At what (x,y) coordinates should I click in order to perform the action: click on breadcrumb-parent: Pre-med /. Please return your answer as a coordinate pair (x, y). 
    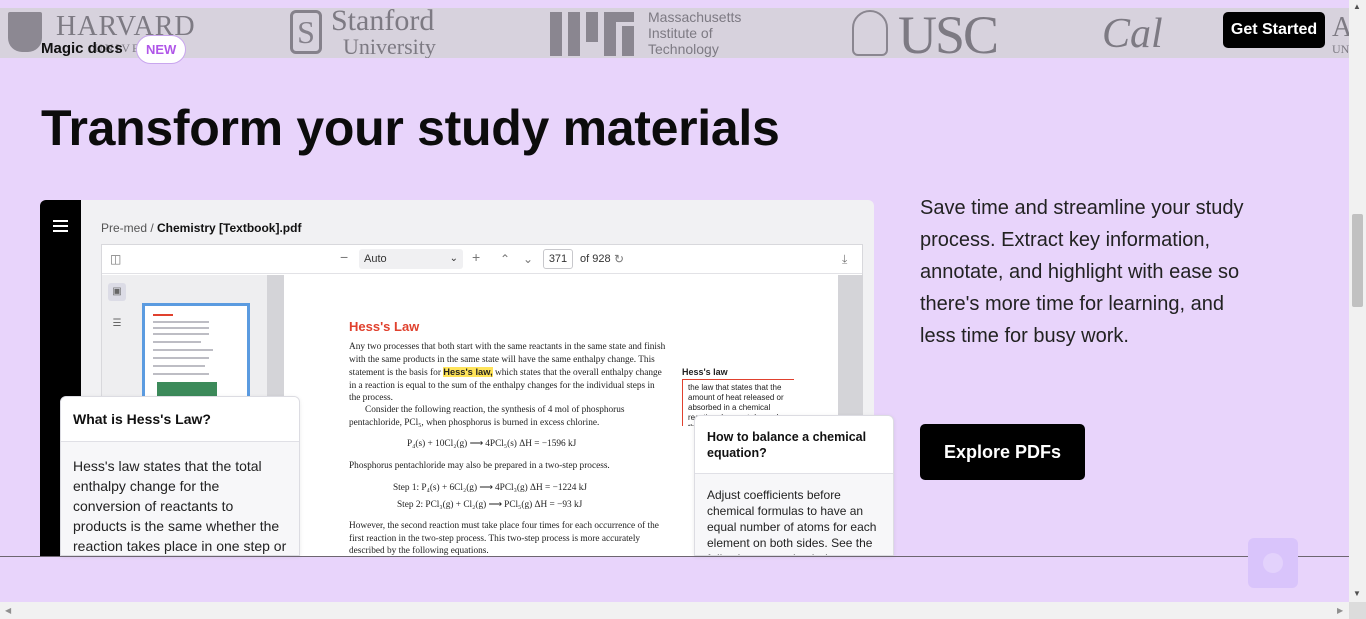
    Looking at the image, I should click on (129, 228).